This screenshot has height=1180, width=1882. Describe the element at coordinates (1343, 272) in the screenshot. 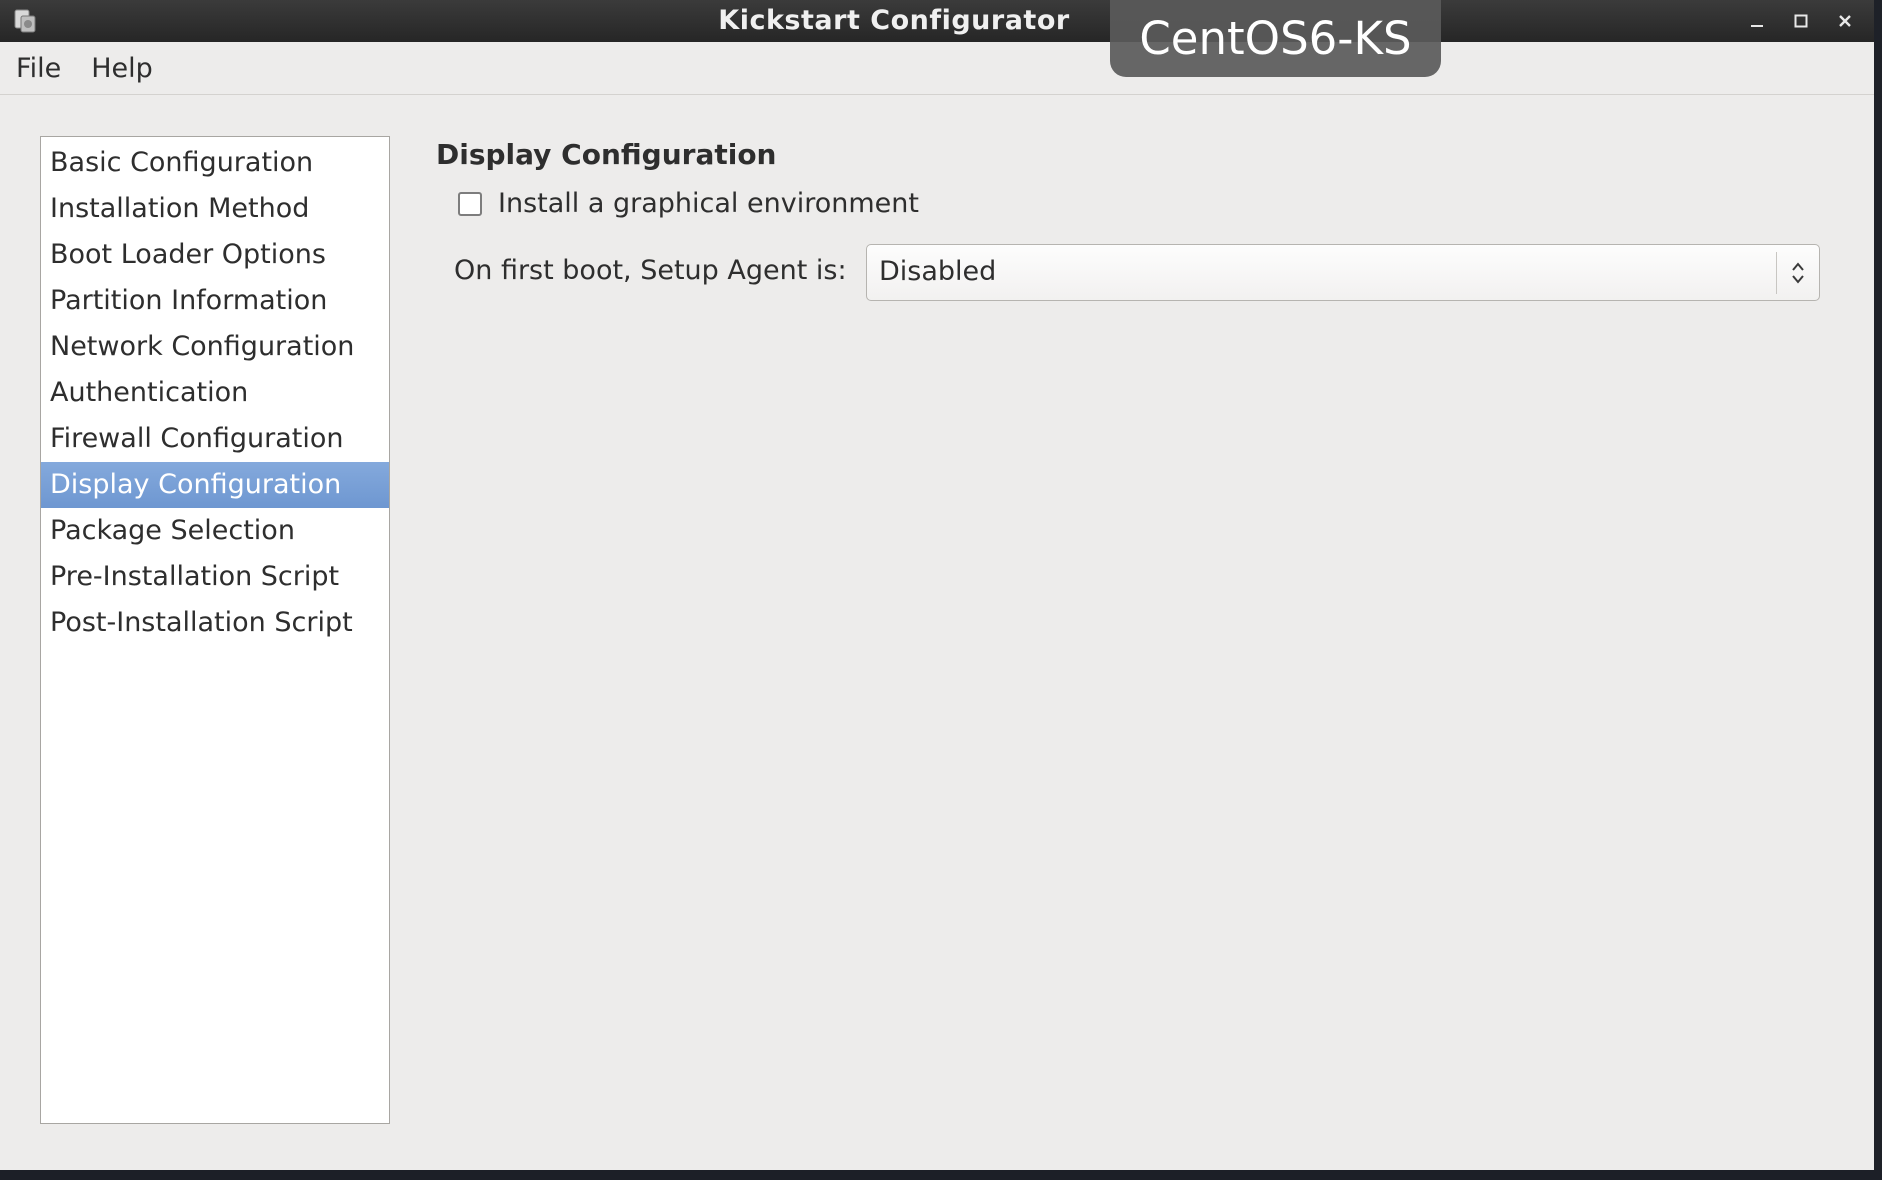

I see `setup-agent-select: Disabled` at that location.